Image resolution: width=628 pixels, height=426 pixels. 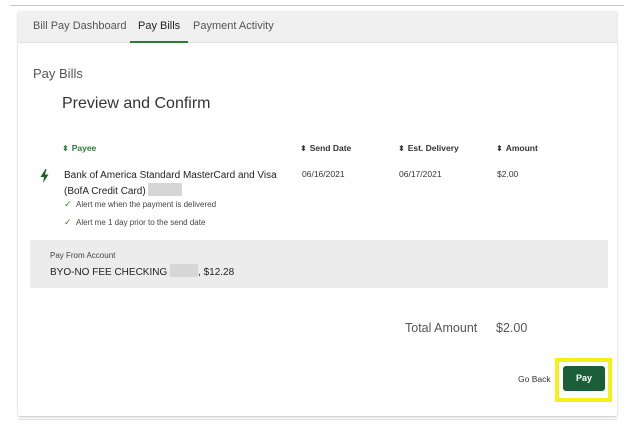 What do you see at coordinates (517, 148) in the screenshot?
I see `amount-column-header: ⬍ Amount` at bounding box center [517, 148].